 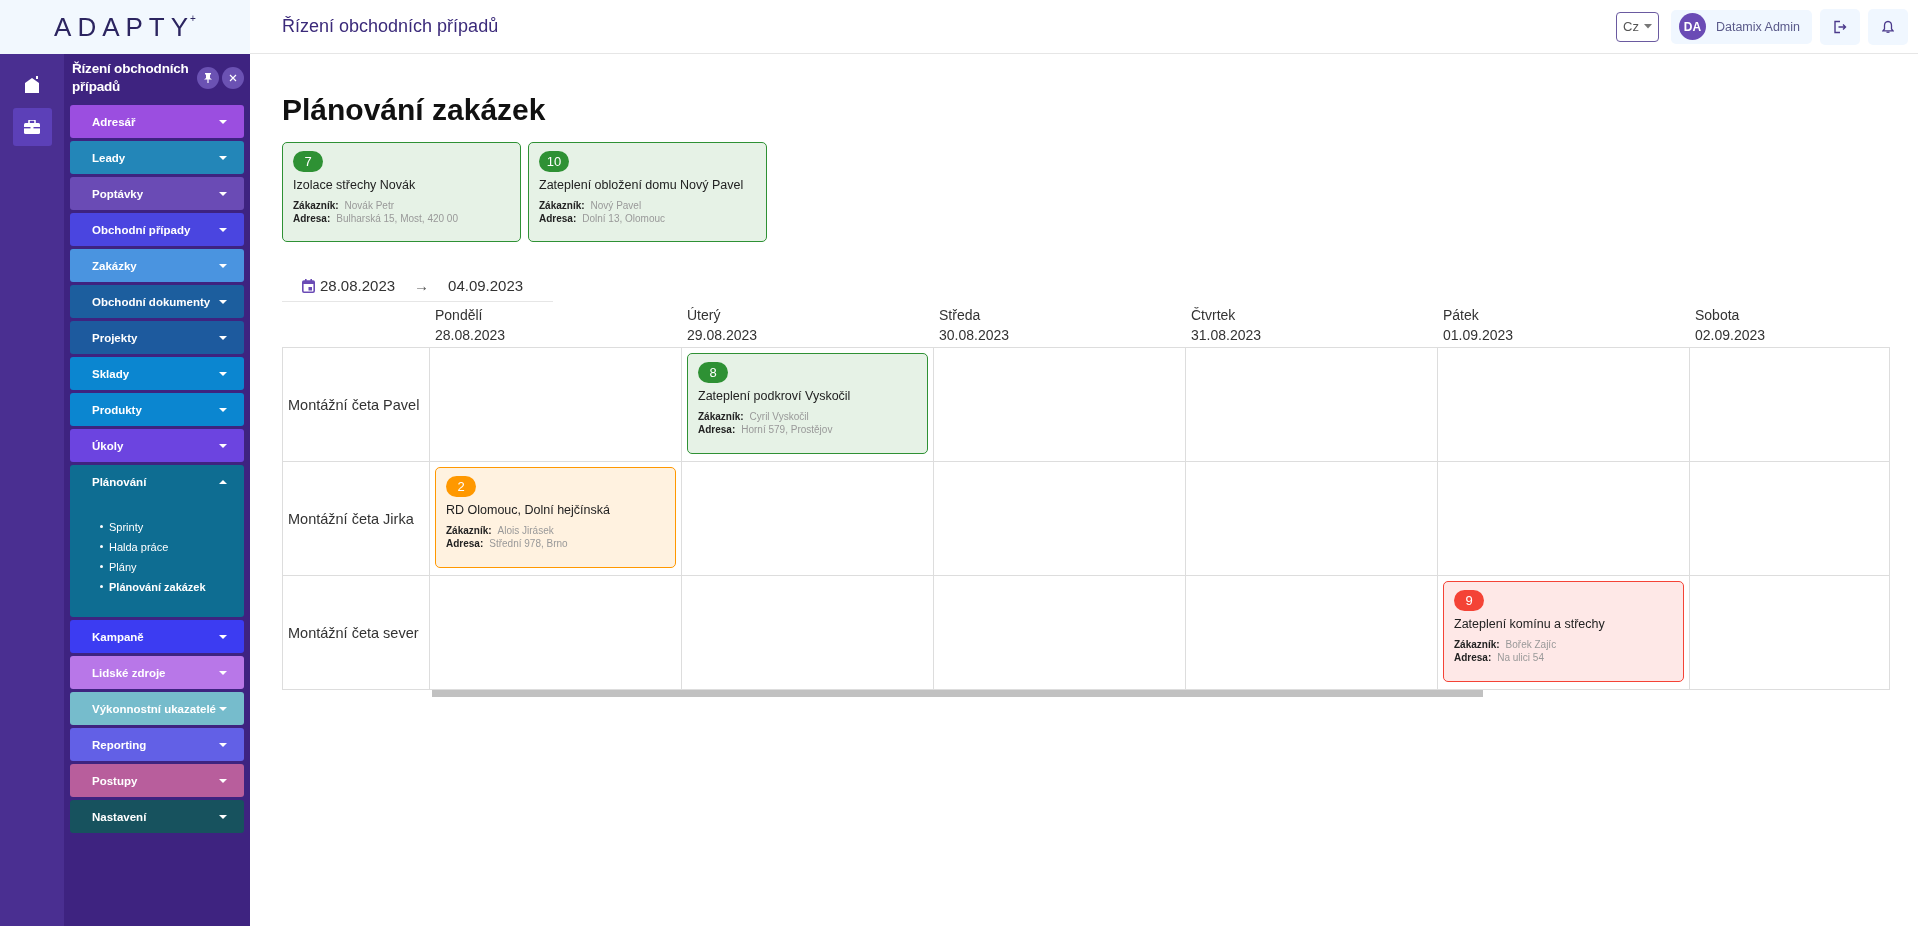 What do you see at coordinates (397, 218) in the screenshot?
I see `field-value: Bulharská 15, Most, 420 00` at bounding box center [397, 218].